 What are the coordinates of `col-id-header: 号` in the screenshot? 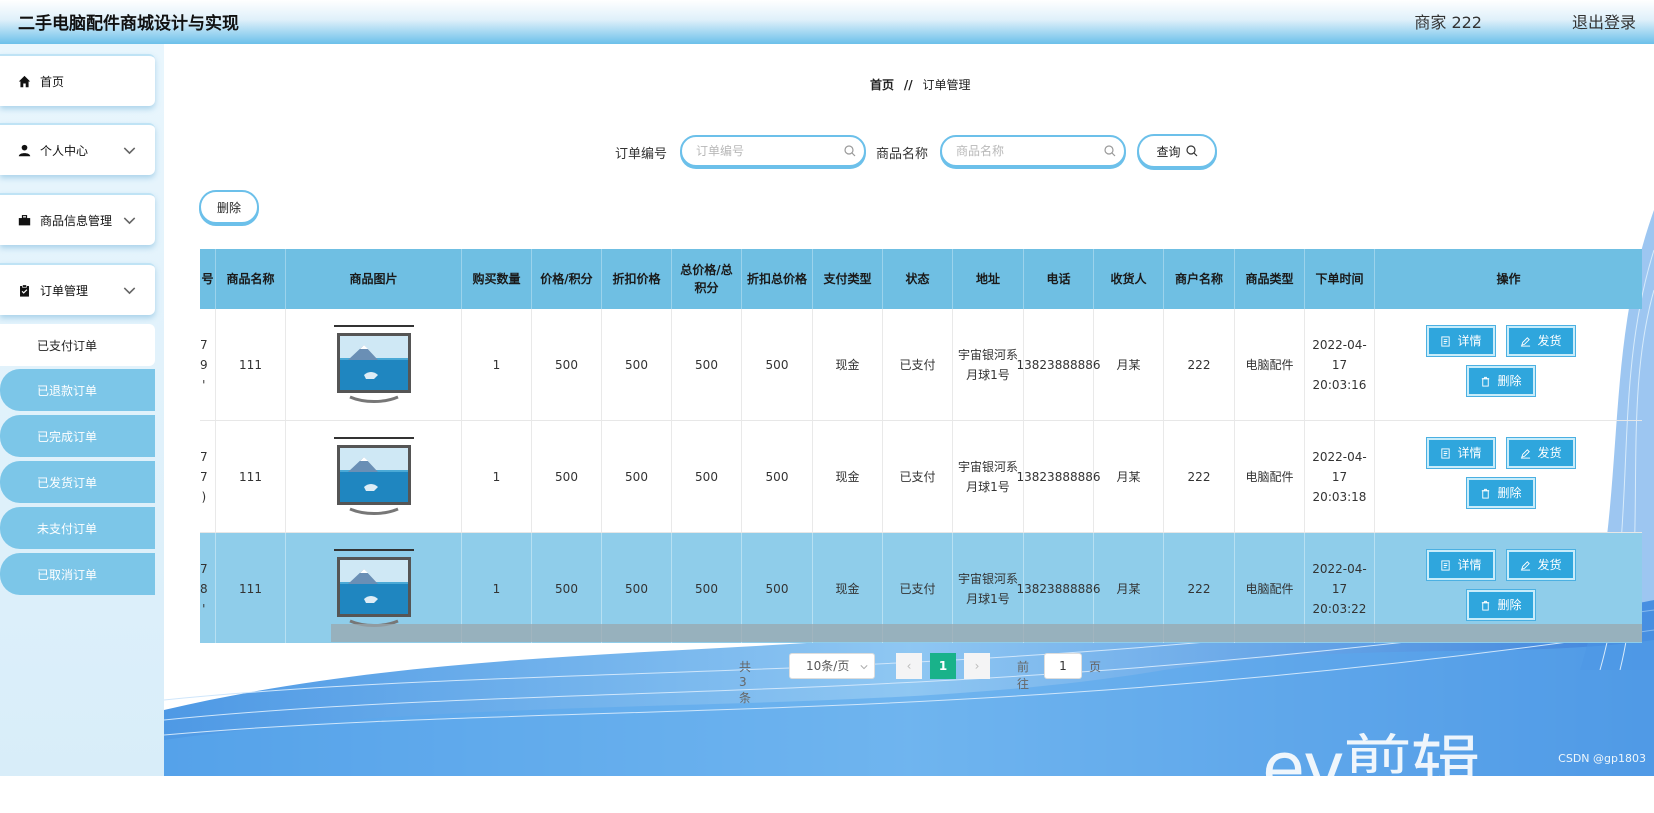 It's located at (208, 279).